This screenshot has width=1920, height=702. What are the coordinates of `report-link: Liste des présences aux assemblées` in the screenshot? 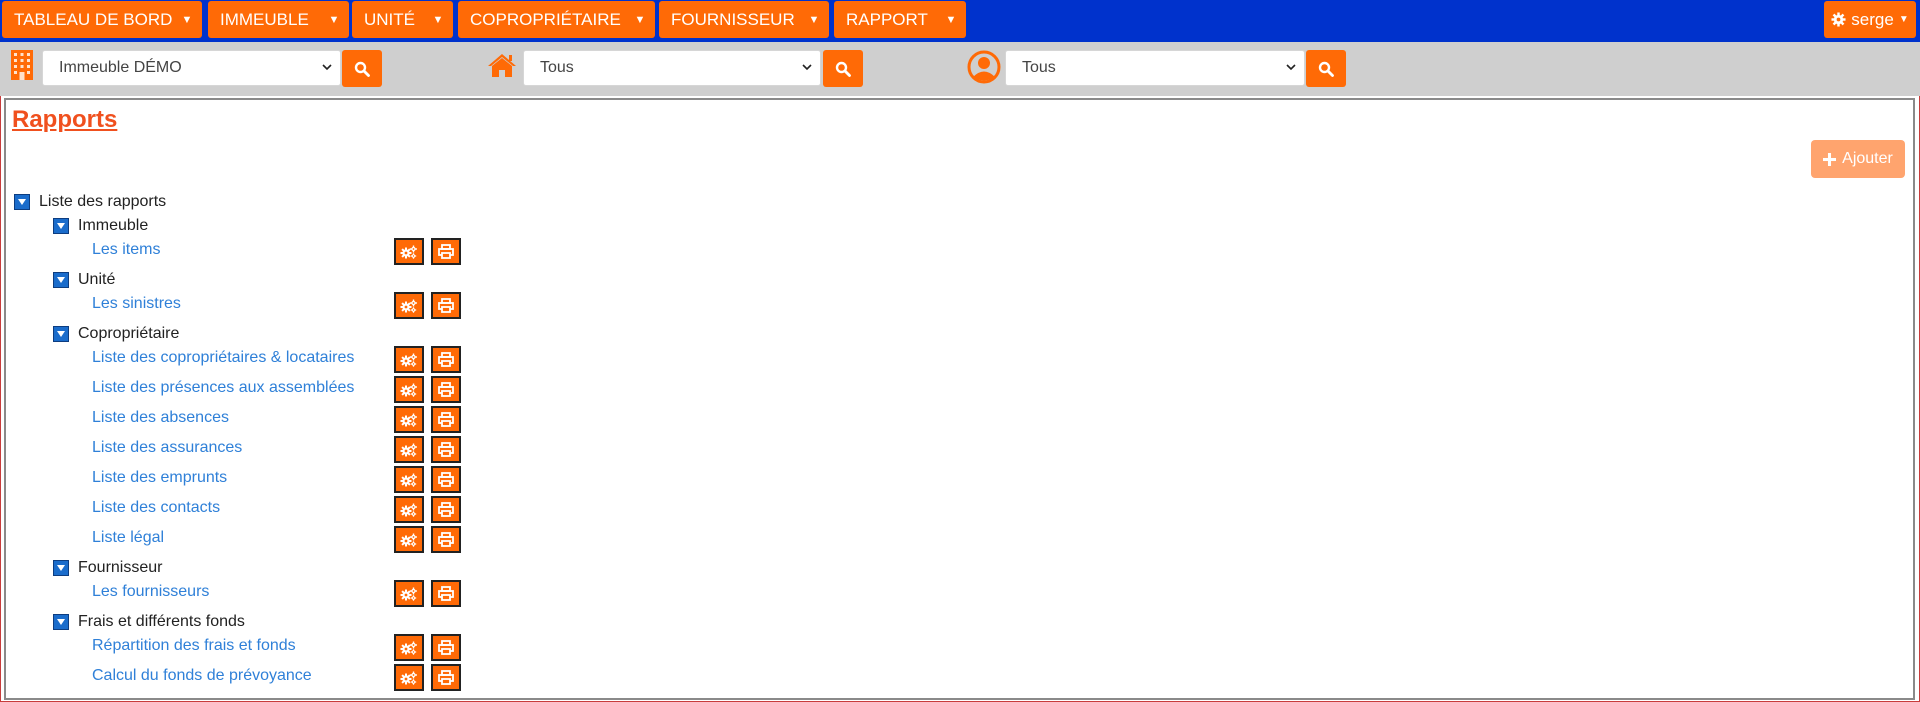 It's located at (223, 388).